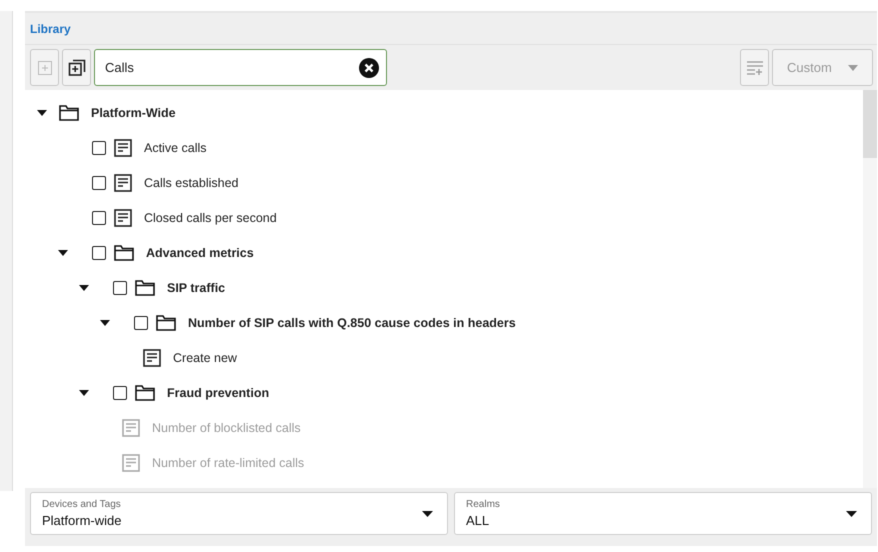 Image resolution: width=878 pixels, height=552 pixels. What do you see at coordinates (451, 29) in the screenshot?
I see `panel-title: Library` at bounding box center [451, 29].